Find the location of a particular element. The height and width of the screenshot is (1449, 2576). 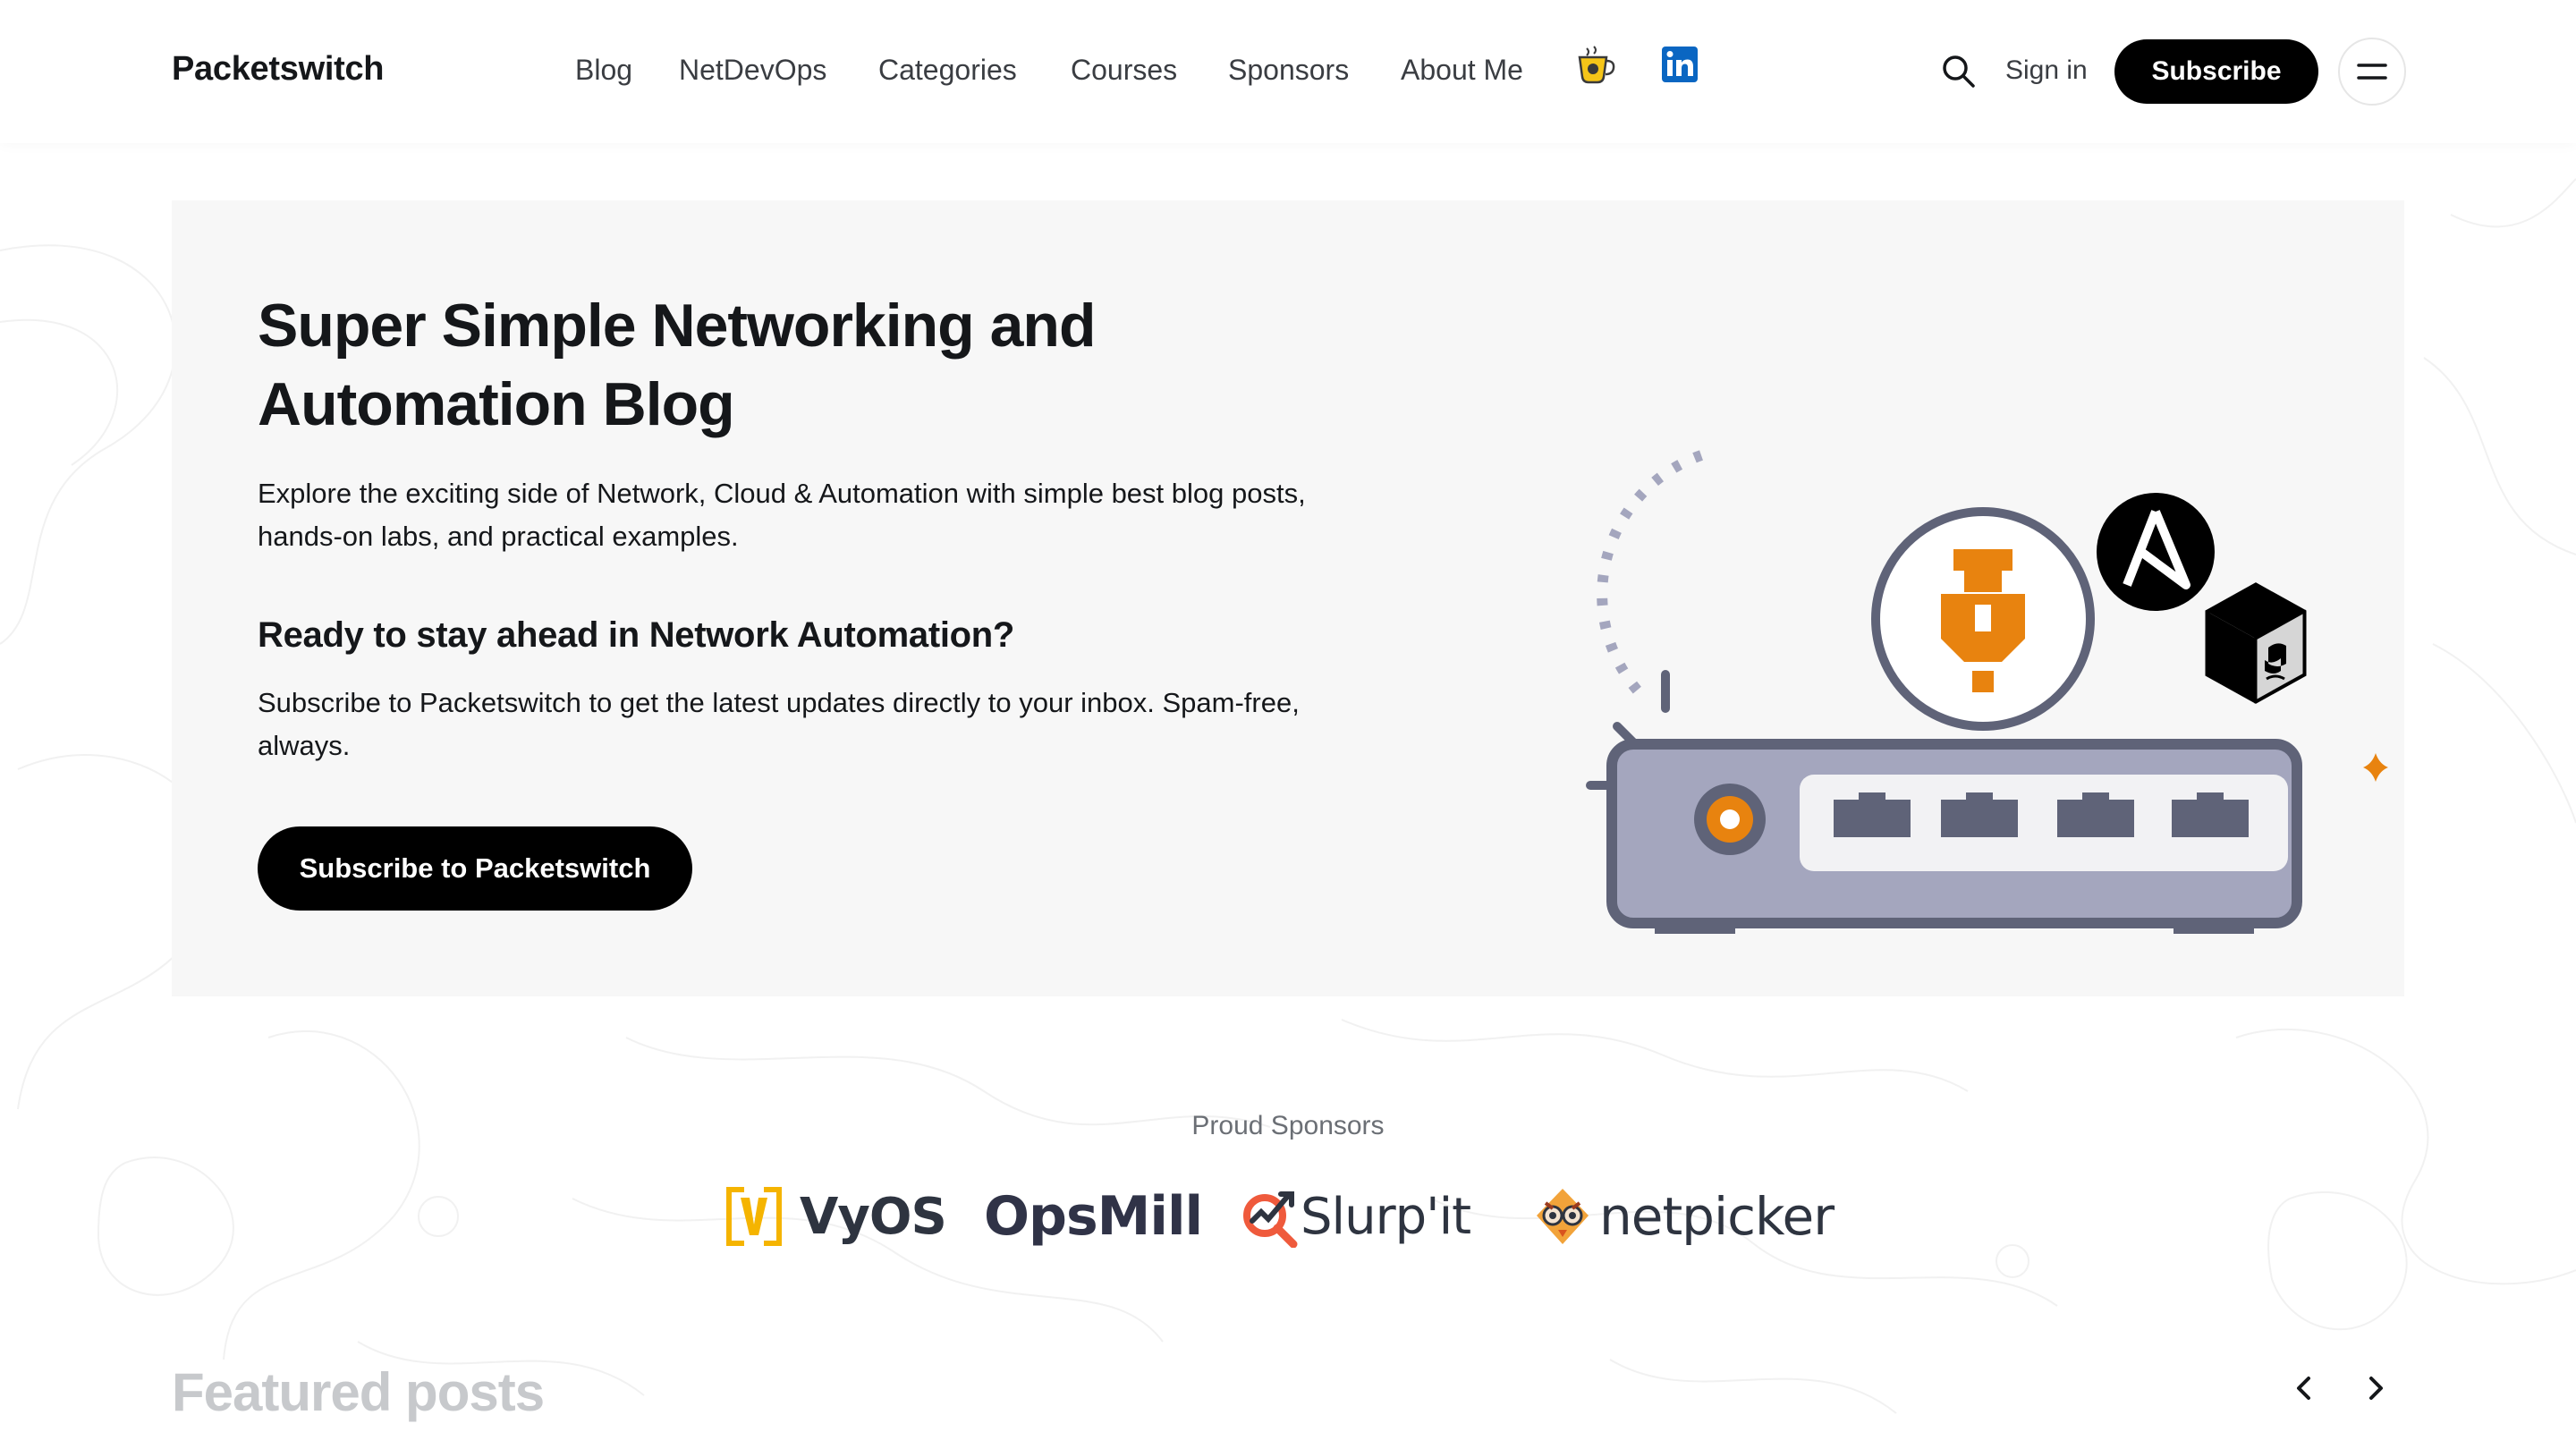

linkedin-icon is located at coordinates (1679, 64).